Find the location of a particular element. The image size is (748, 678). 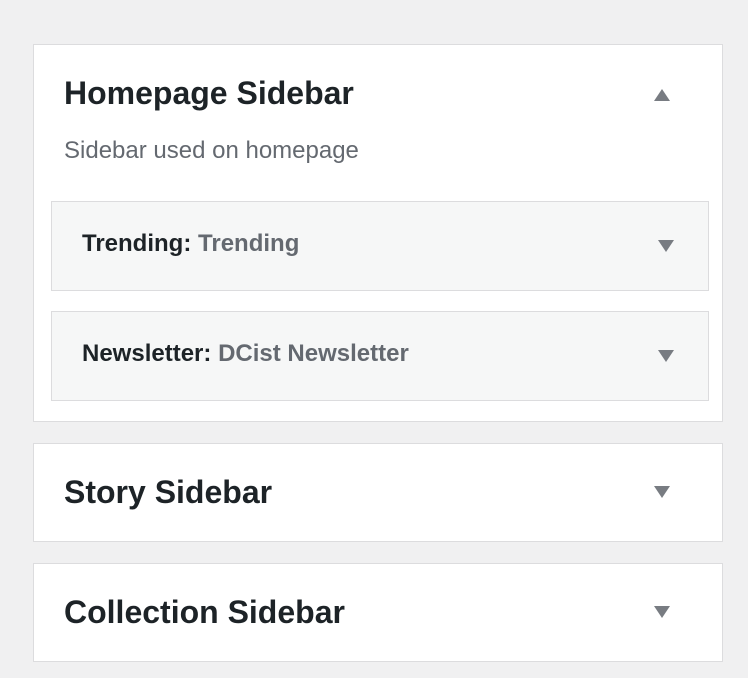

sidebar-panel-collection: Collection Sidebar is located at coordinates (378, 612).